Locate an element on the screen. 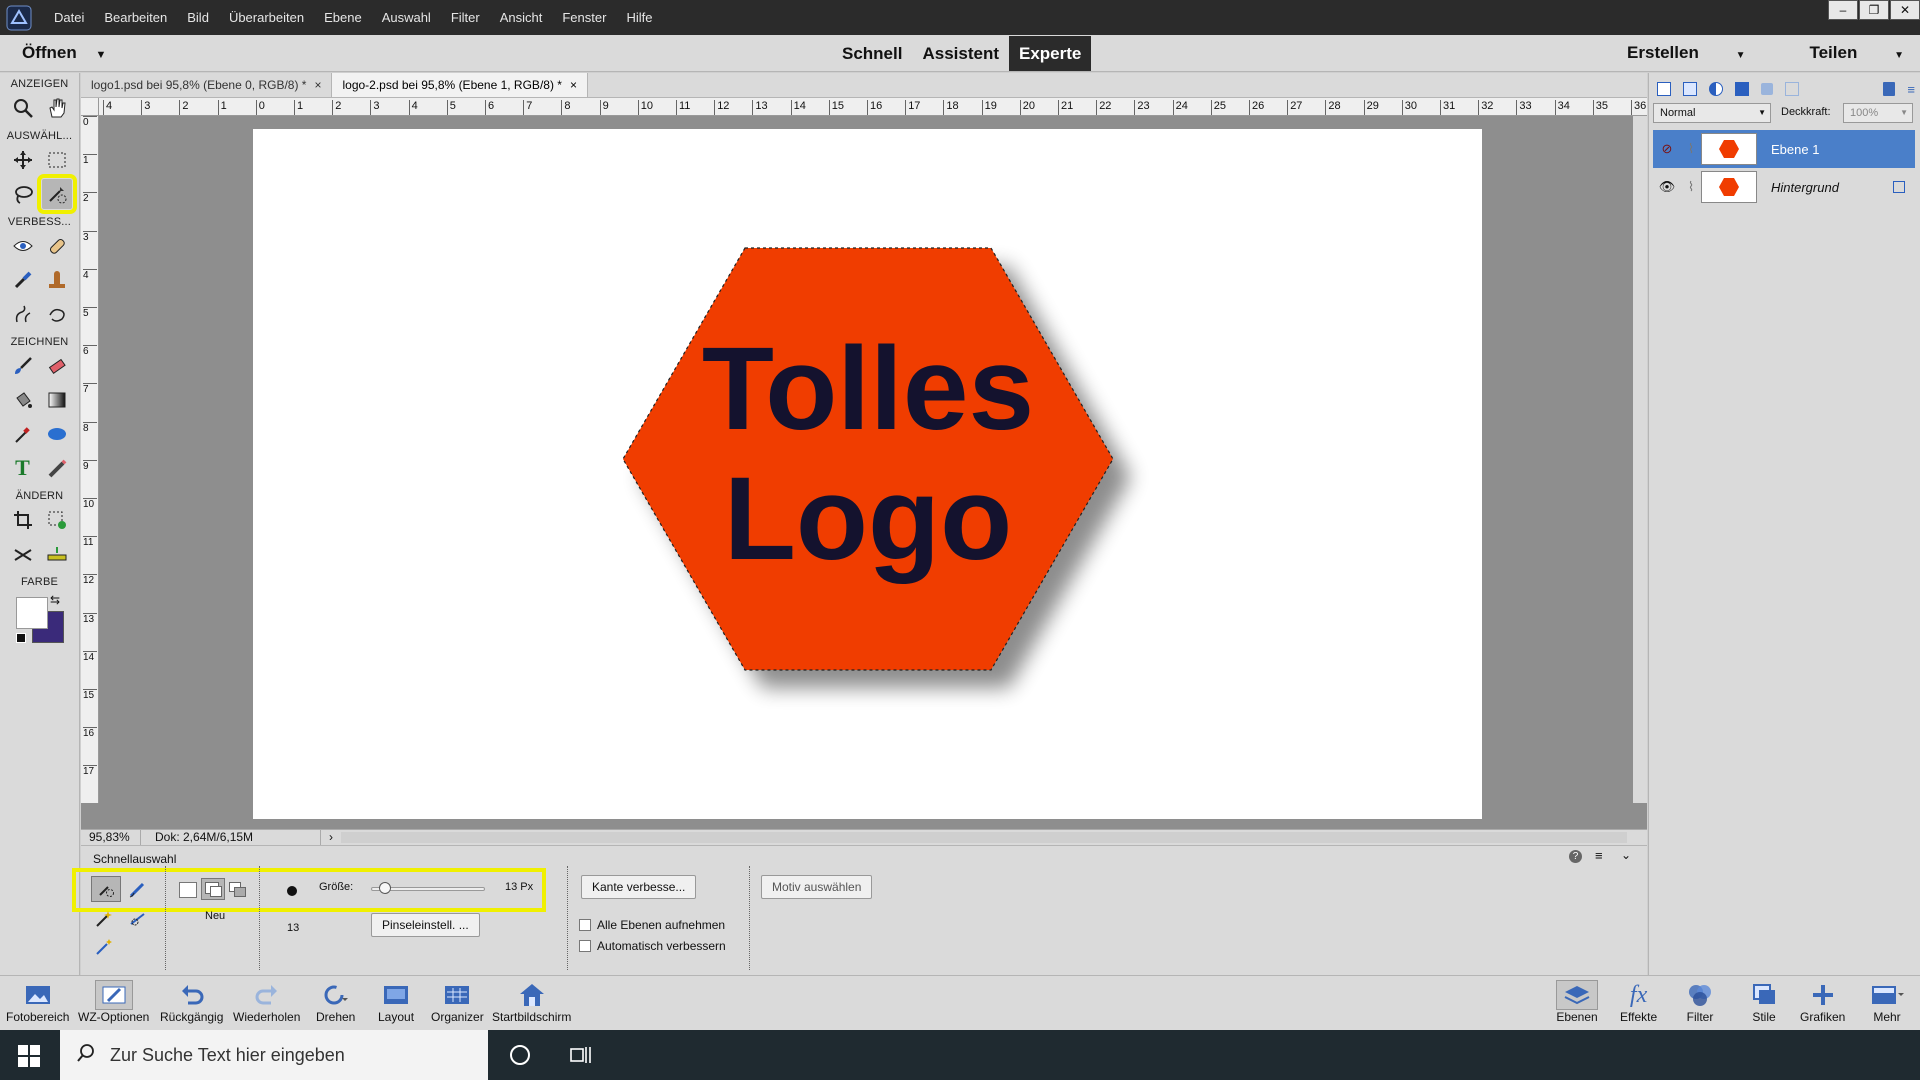  effects-button: fx Effekte is located at coordinates (1638, 1002).